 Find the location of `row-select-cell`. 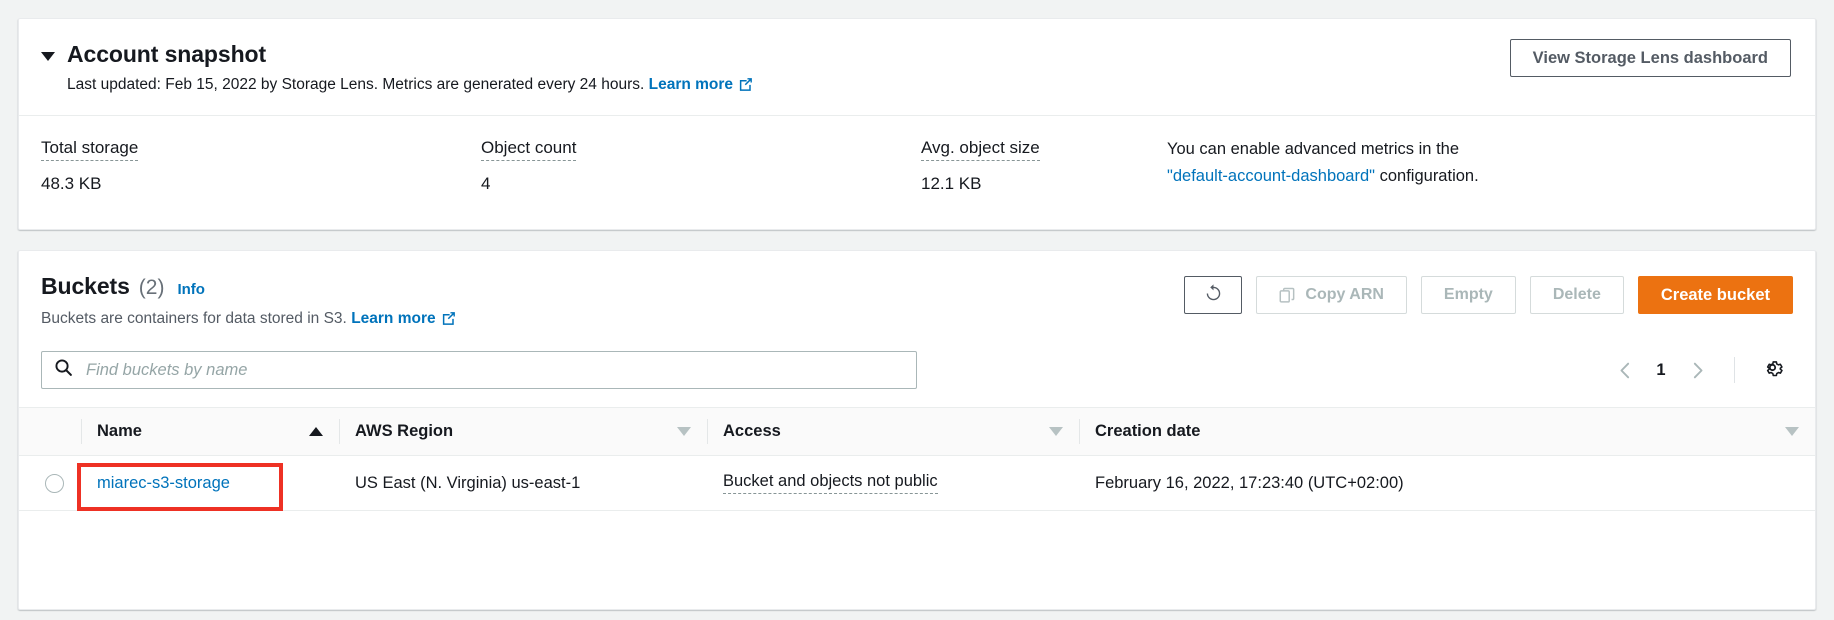

row-select-cell is located at coordinates (50, 483).